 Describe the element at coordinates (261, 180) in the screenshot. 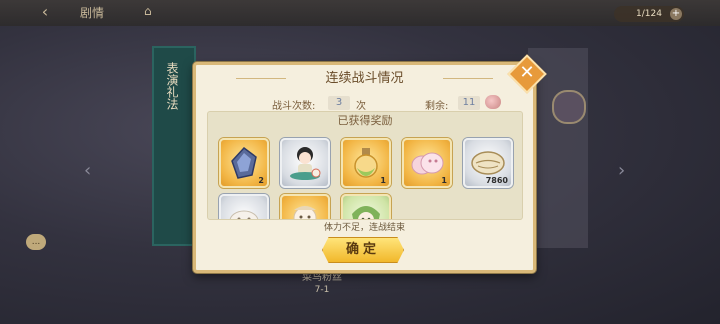

I see `reward-qty: 2` at that location.